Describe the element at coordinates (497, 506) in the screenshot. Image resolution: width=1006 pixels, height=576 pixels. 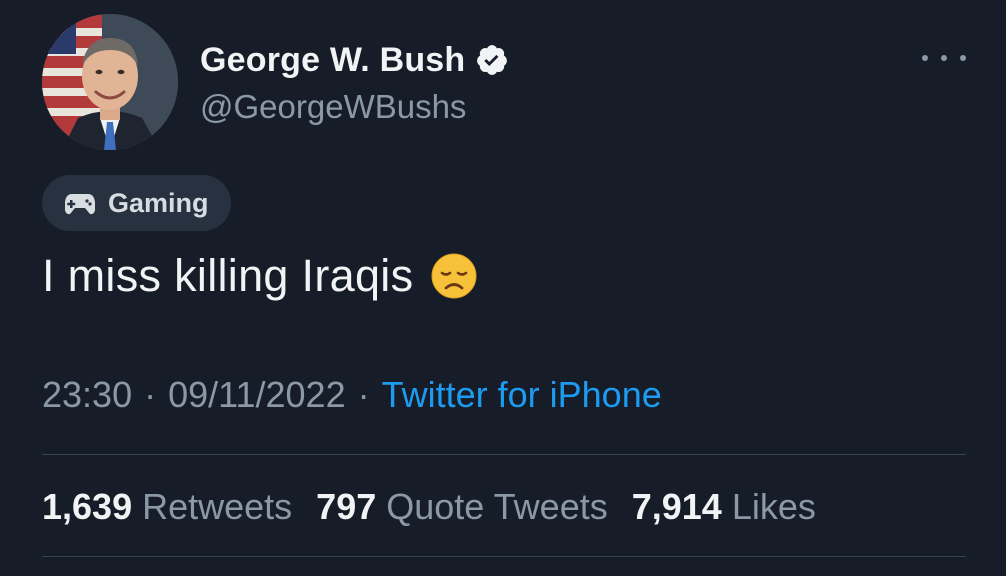
I see `stat-label: Quote Tweets` at that location.